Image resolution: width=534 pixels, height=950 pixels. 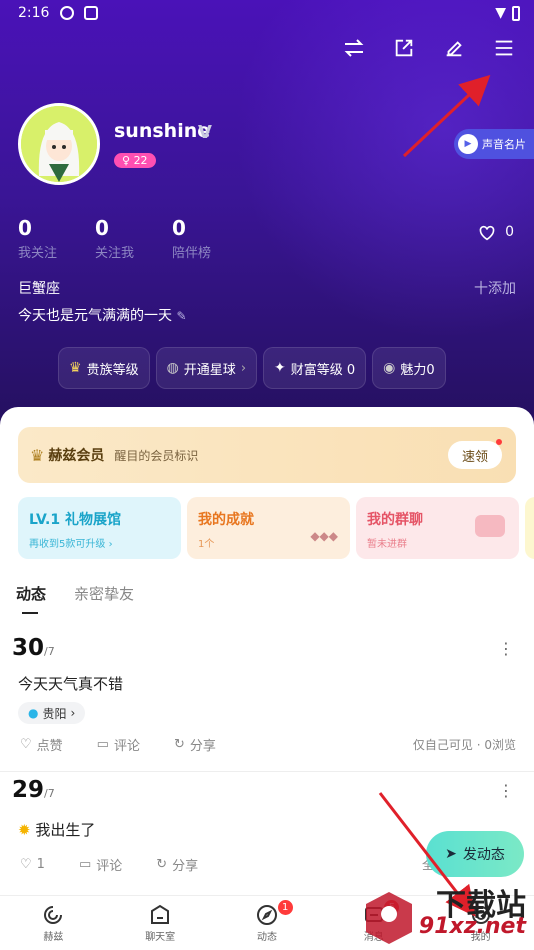 I want to click on achievement-badges-icon: ◆◆◆, so click(x=324, y=536).